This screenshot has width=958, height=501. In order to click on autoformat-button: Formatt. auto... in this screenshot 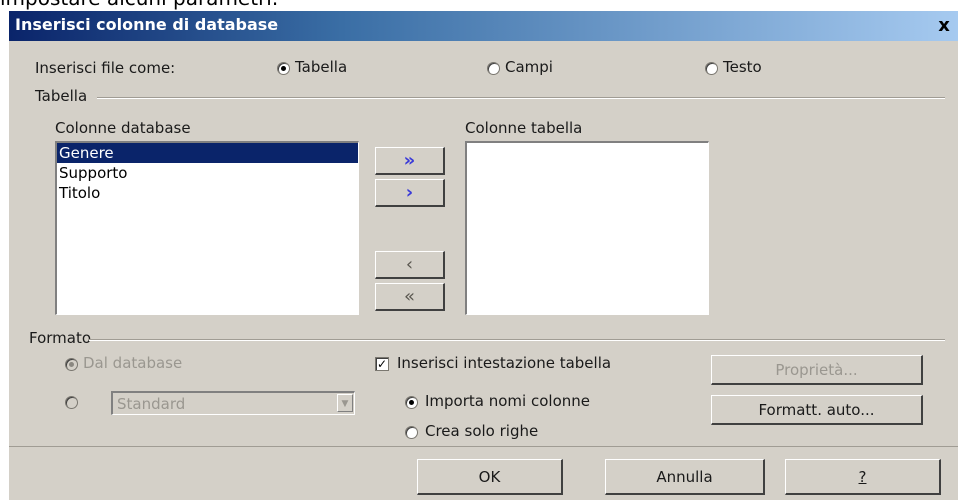, I will do `click(817, 410)`.